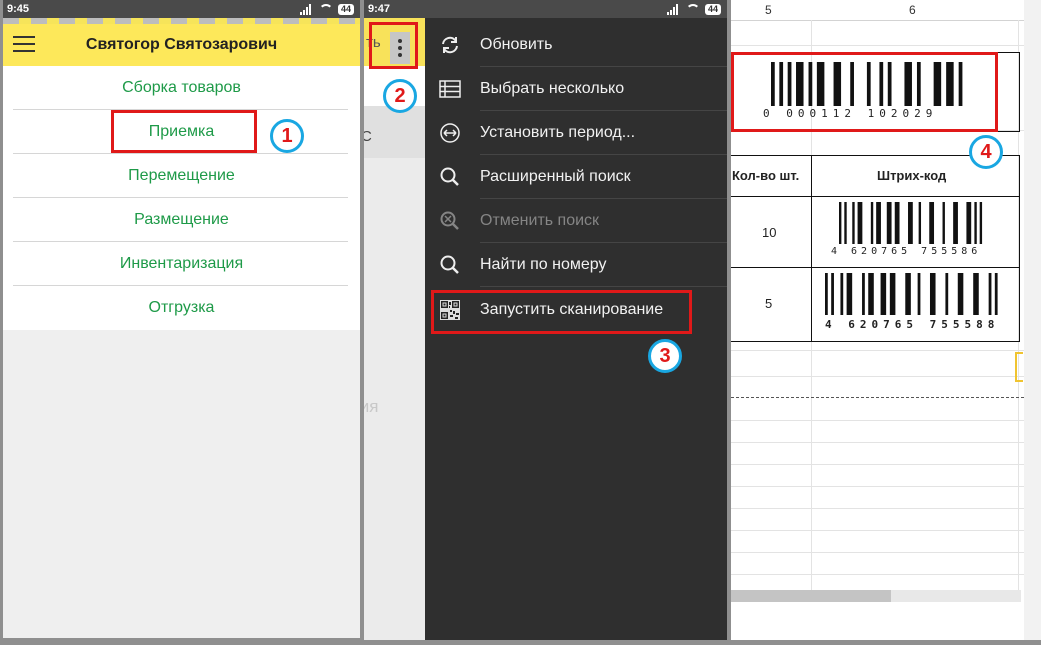 Image resolution: width=1041 pixels, height=645 pixels. Describe the element at coordinates (379, 9) in the screenshot. I see `status-time: 9:47` at that location.